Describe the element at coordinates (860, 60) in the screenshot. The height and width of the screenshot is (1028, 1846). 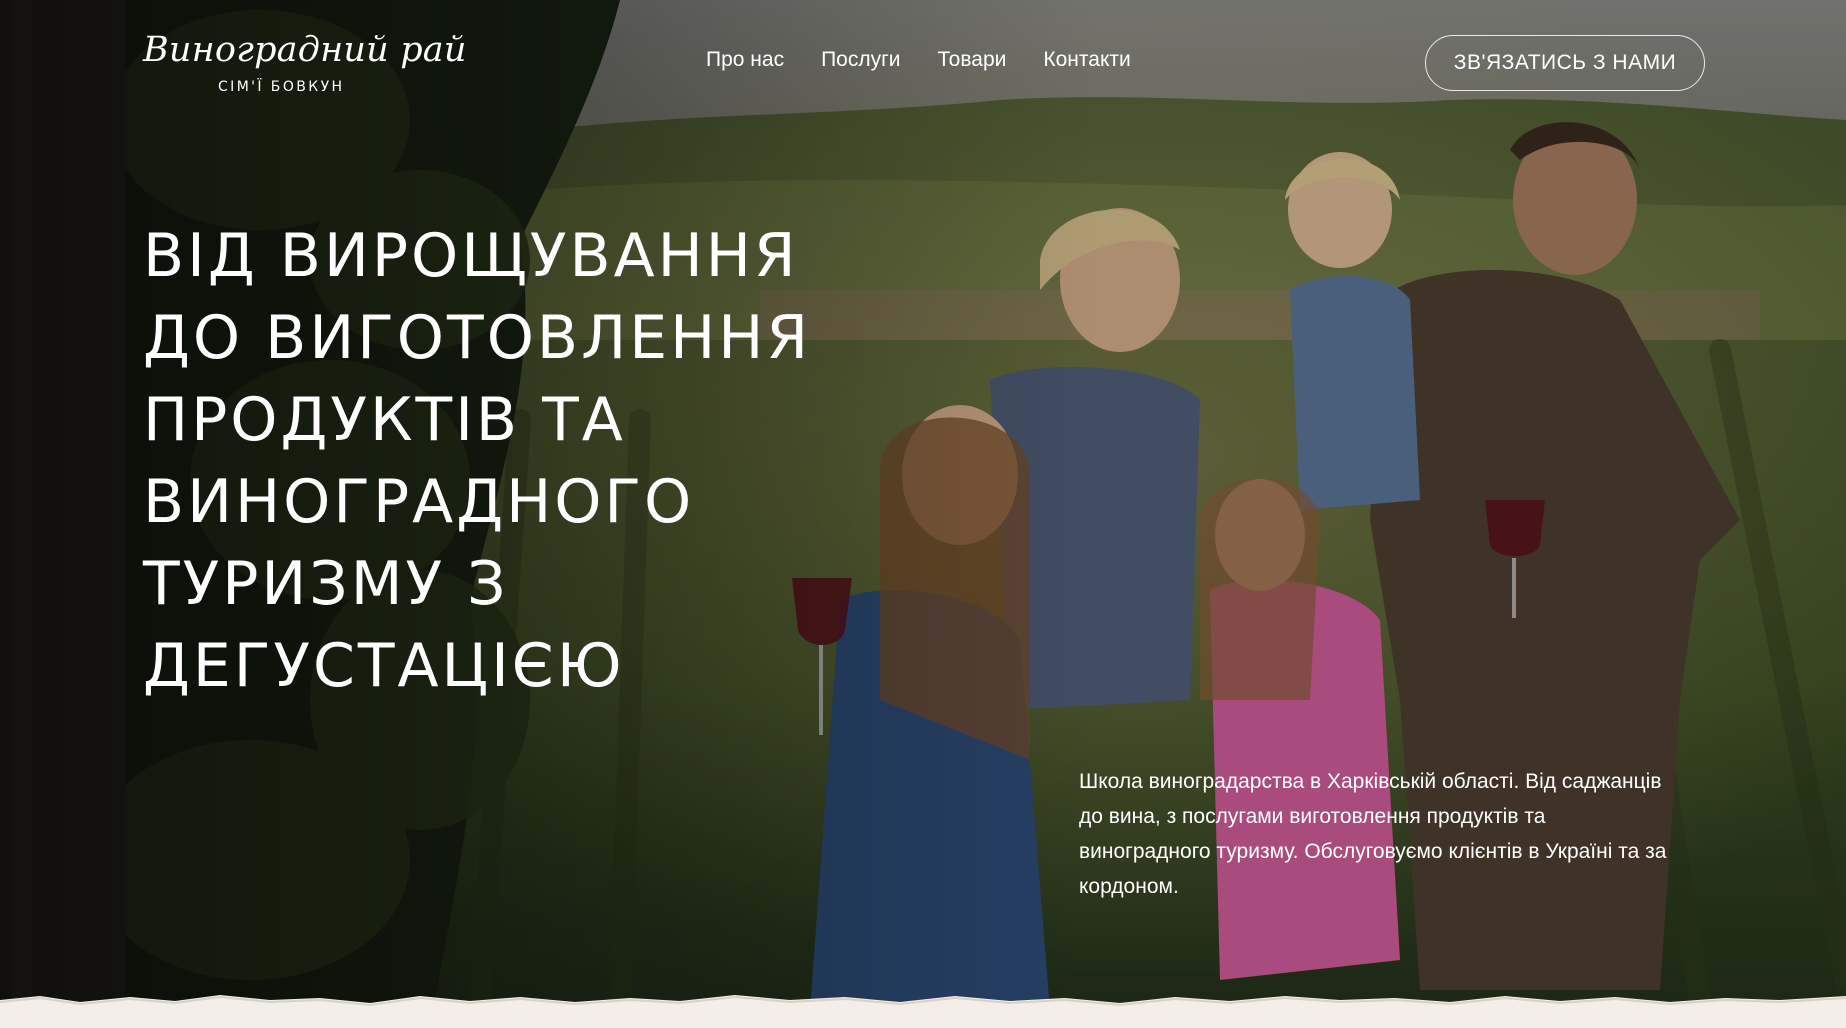
I see `nav-link-services: Послуги` at that location.